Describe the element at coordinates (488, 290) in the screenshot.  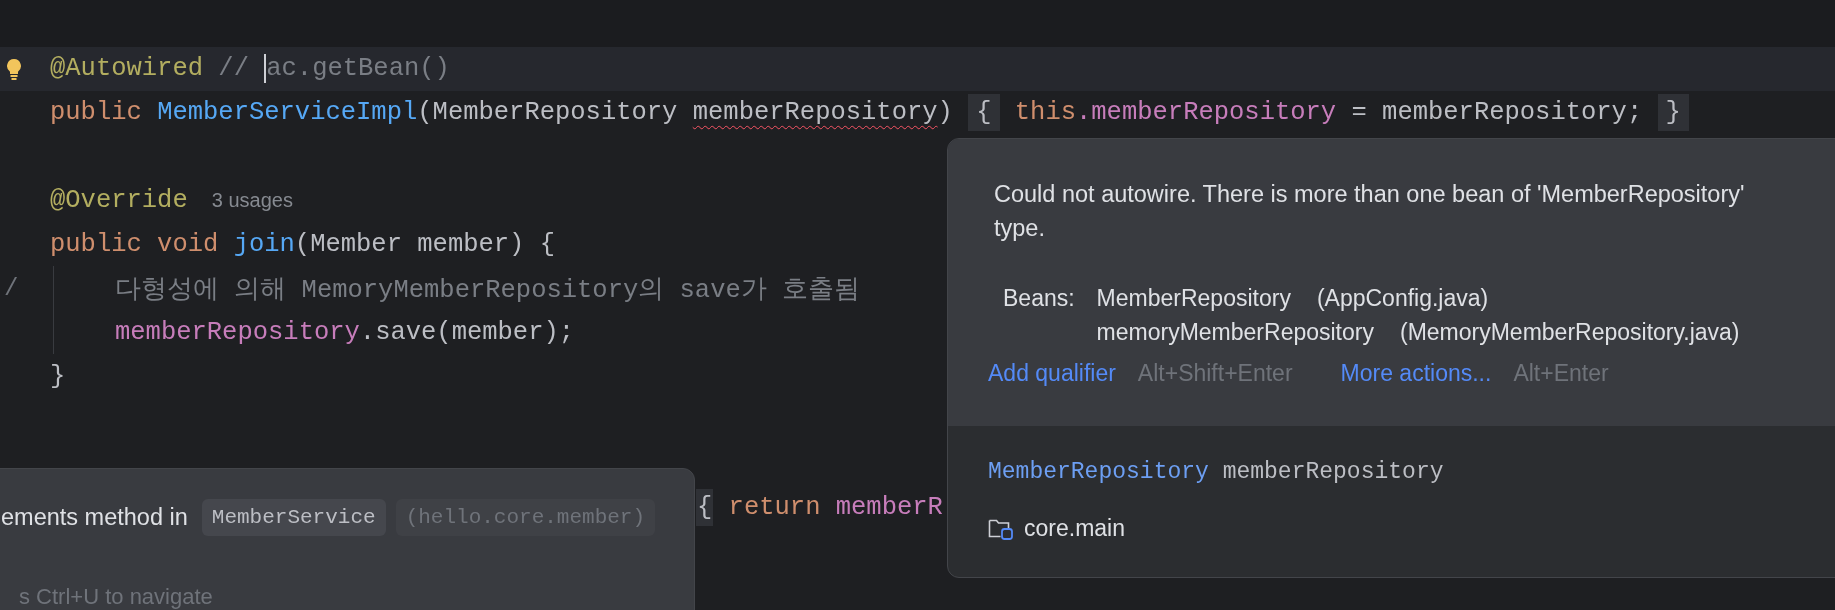
I see `code-line: 다형성에 의해 MemoryMemberRepository의 save가 호출됨` at that location.